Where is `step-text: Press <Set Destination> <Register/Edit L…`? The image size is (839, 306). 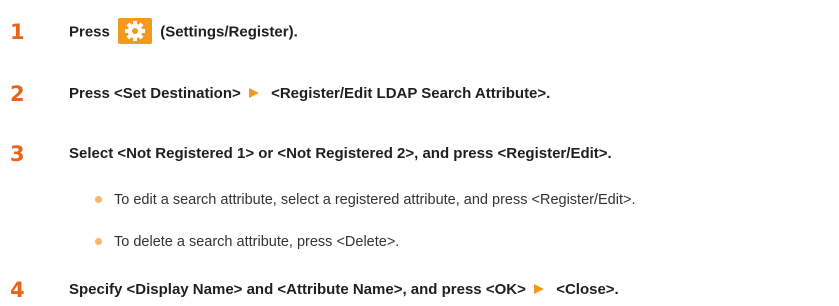
step-text: Press <Set Destination> <Register/Edit L… is located at coordinates (309, 94).